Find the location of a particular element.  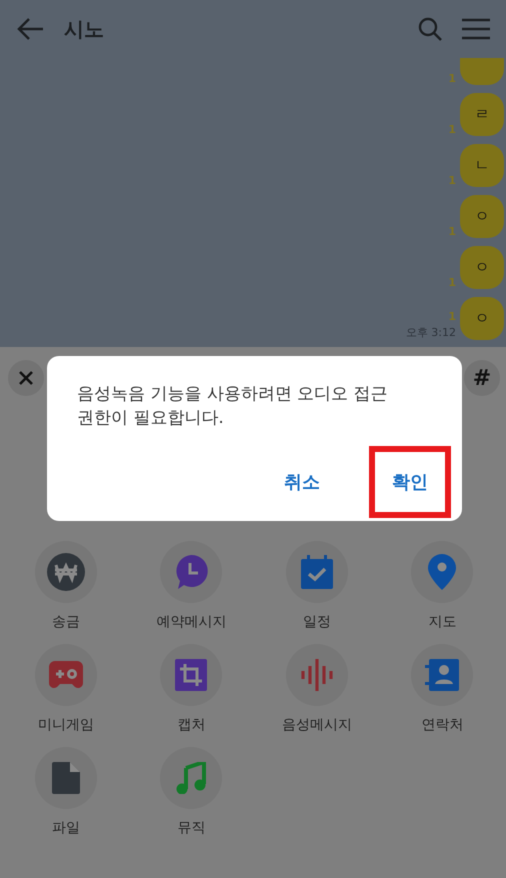

attachment-item: 연락처 is located at coordinates (442, 689).